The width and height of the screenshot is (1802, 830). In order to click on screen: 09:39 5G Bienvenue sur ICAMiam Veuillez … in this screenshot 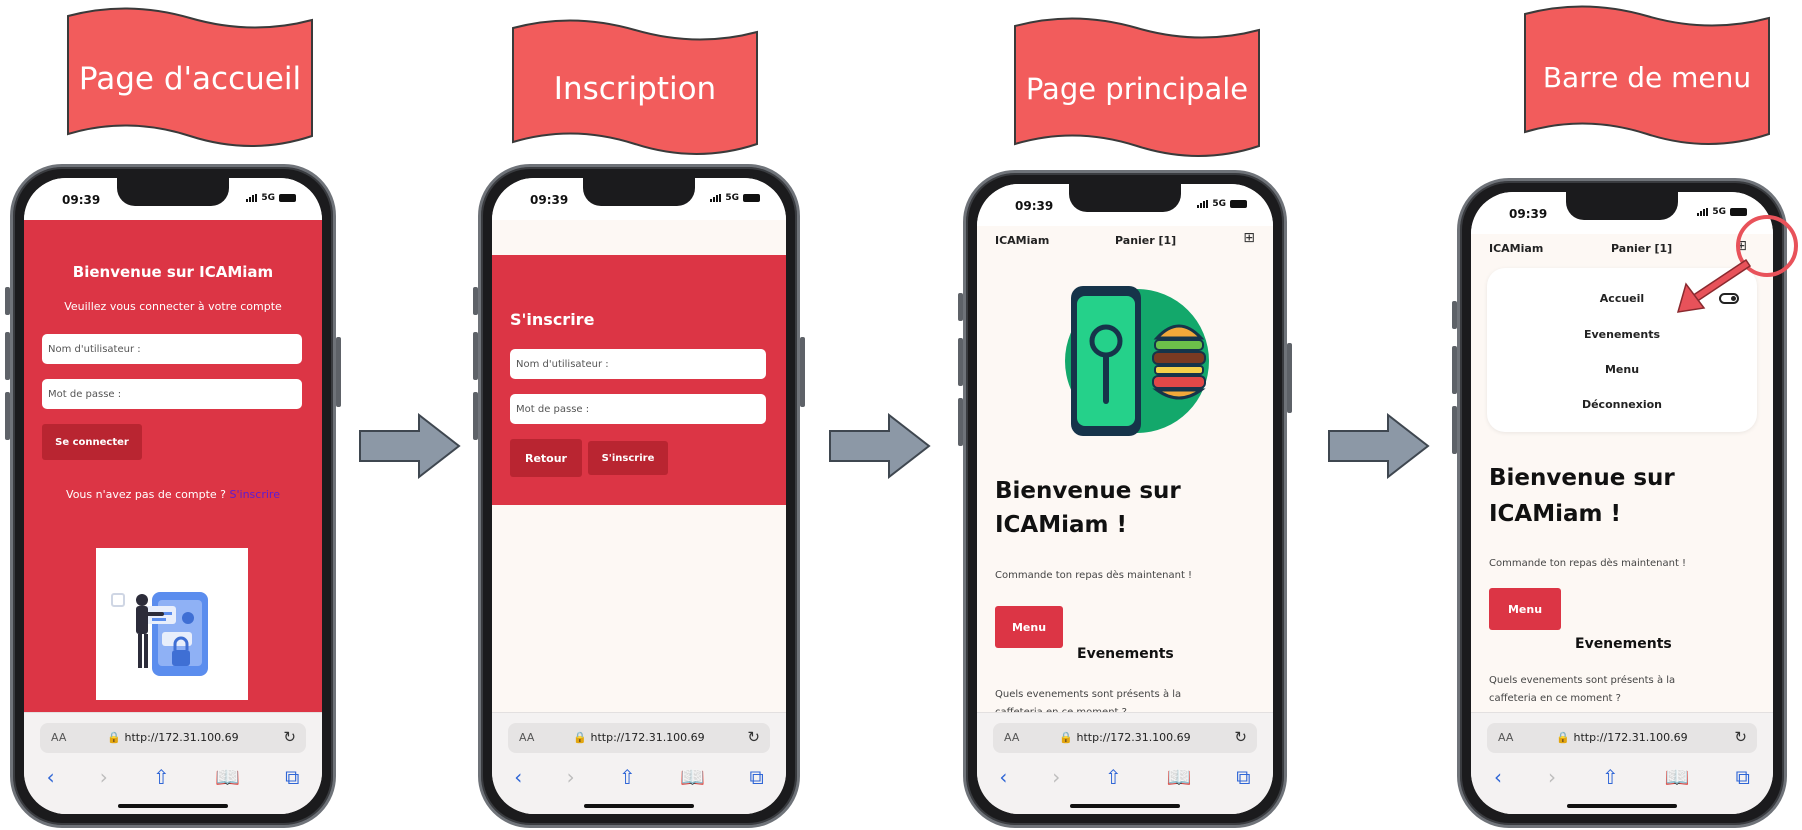, I will do `click(173, 496)`.